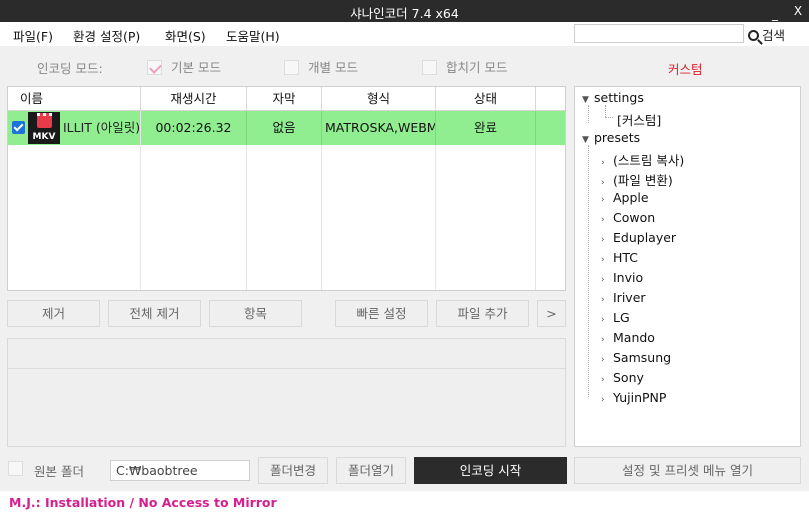  I want to click on tree-node-label: HTC, so click(626, 257).